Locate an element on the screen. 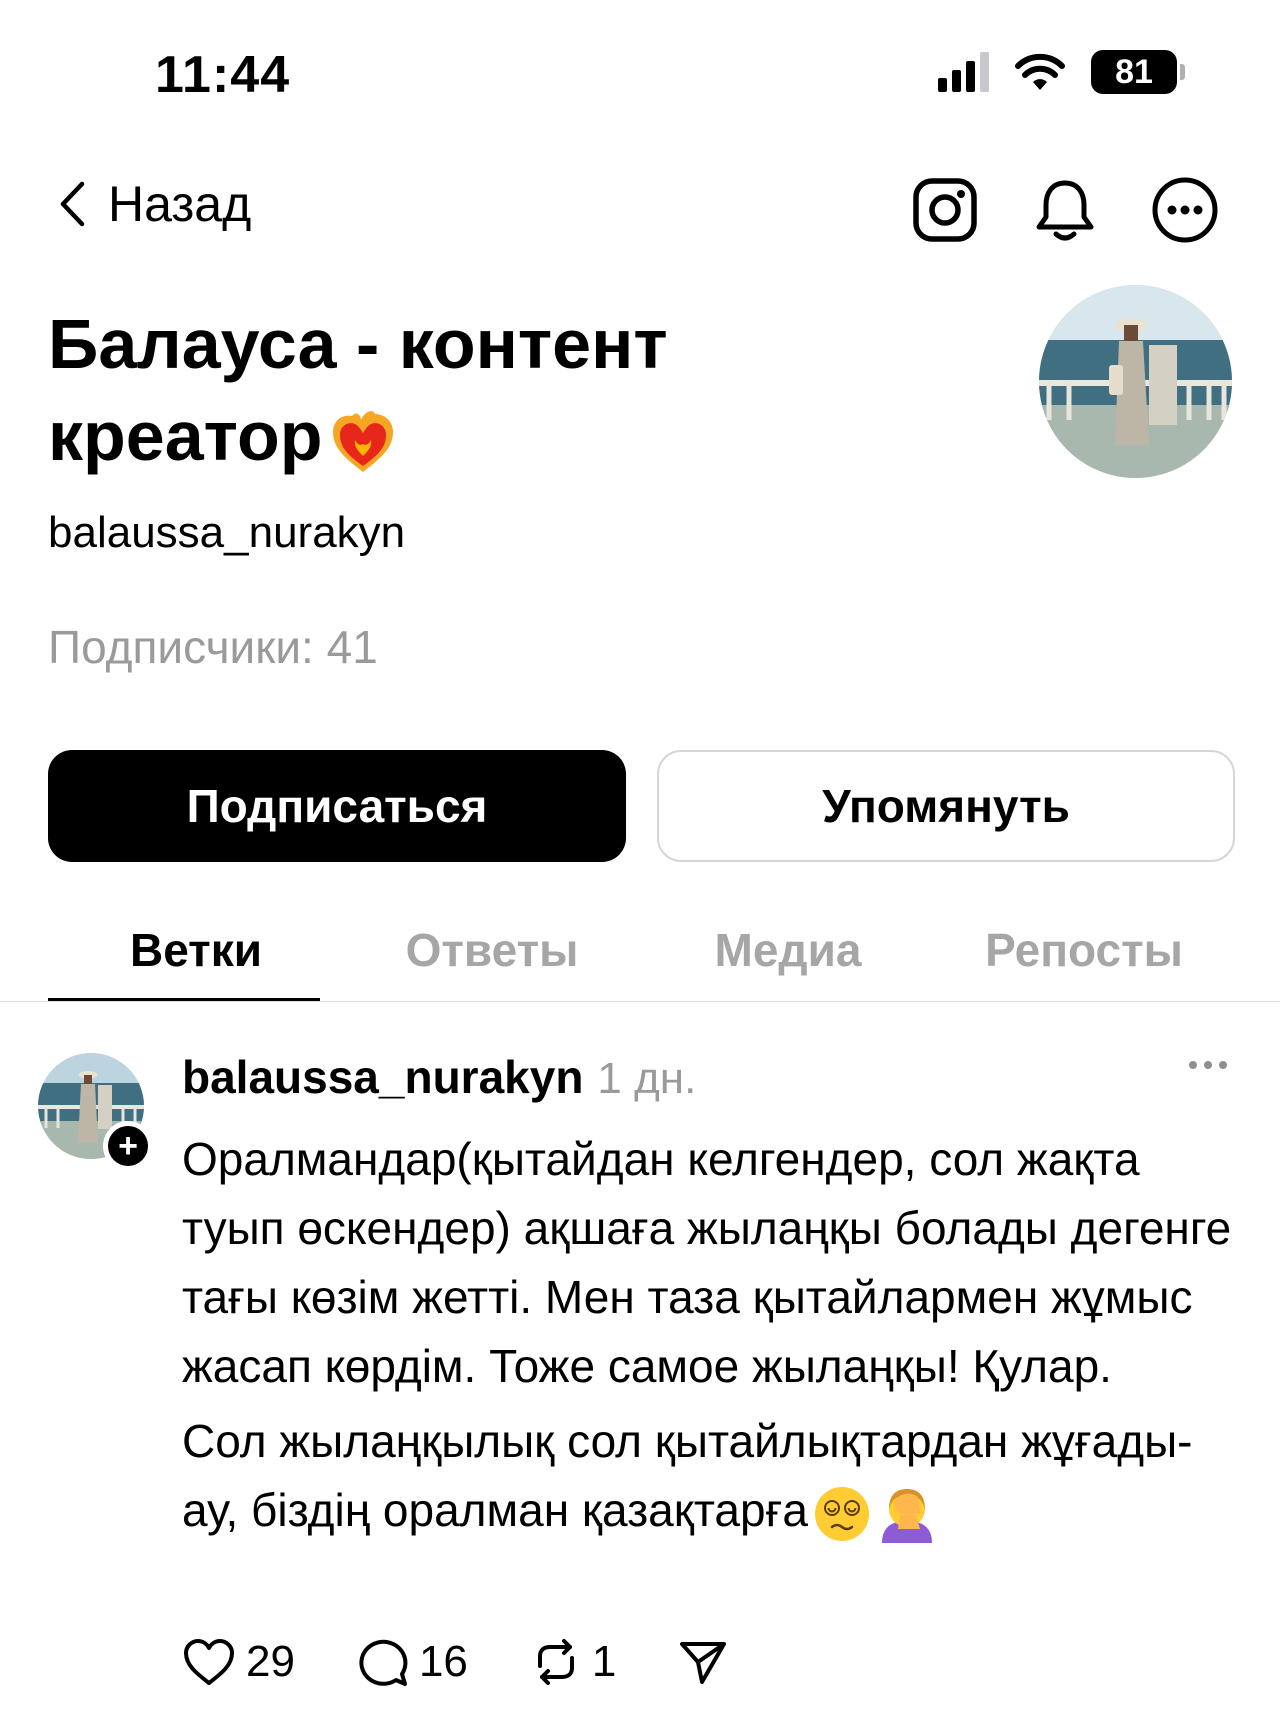 This screenshot has height=1723, width=1280. battery-icon: 81 is located at coordinates (1138, 72).